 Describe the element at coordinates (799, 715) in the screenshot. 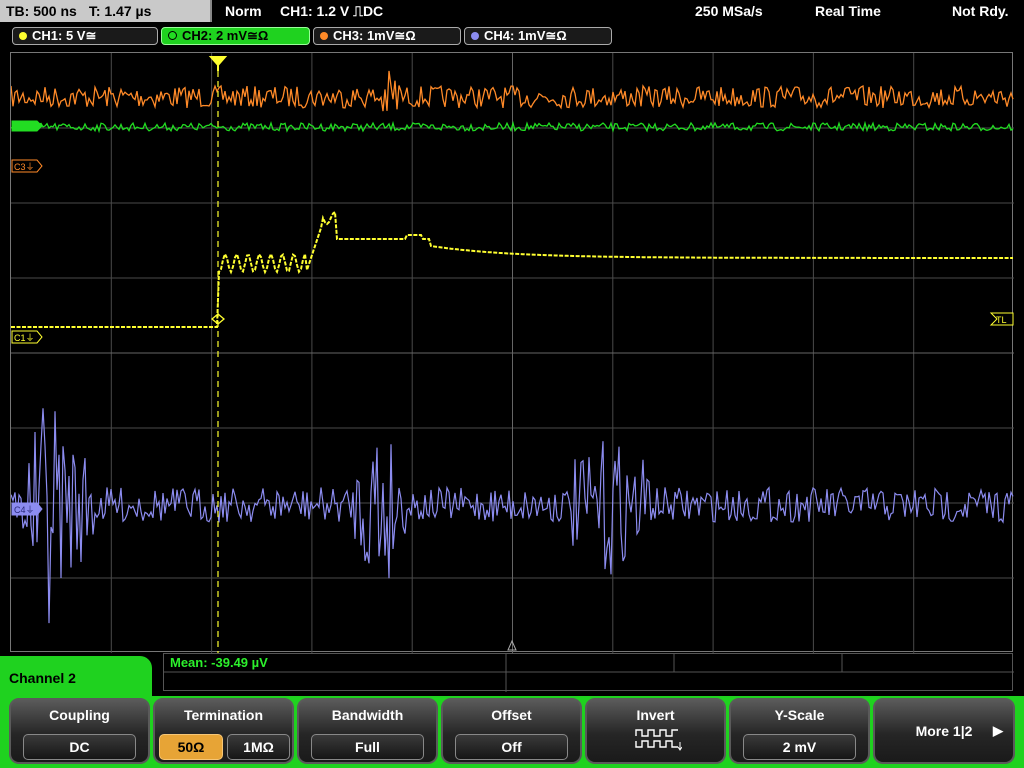

I see `softkey-title: Y-Scale` at that location.